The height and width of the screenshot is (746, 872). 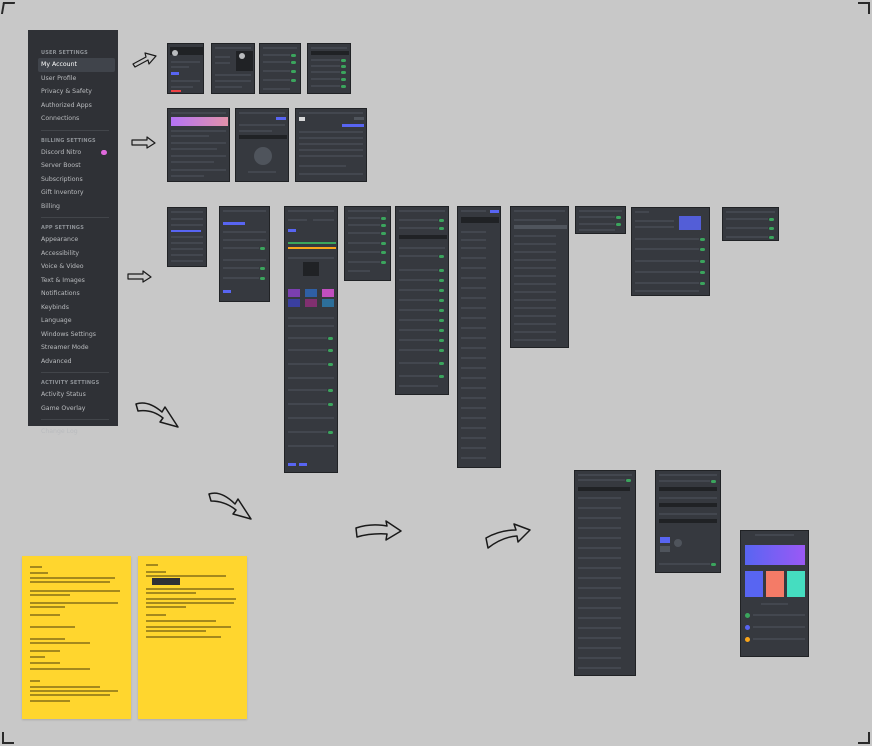 I want to click on sidebar-item-game-overlay: Game Overlay, so click(x=71, y=409).